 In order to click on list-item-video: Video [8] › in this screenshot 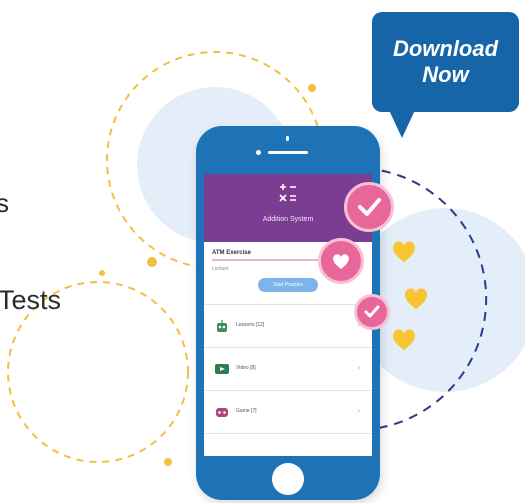, I will do `click(288, 368)`.